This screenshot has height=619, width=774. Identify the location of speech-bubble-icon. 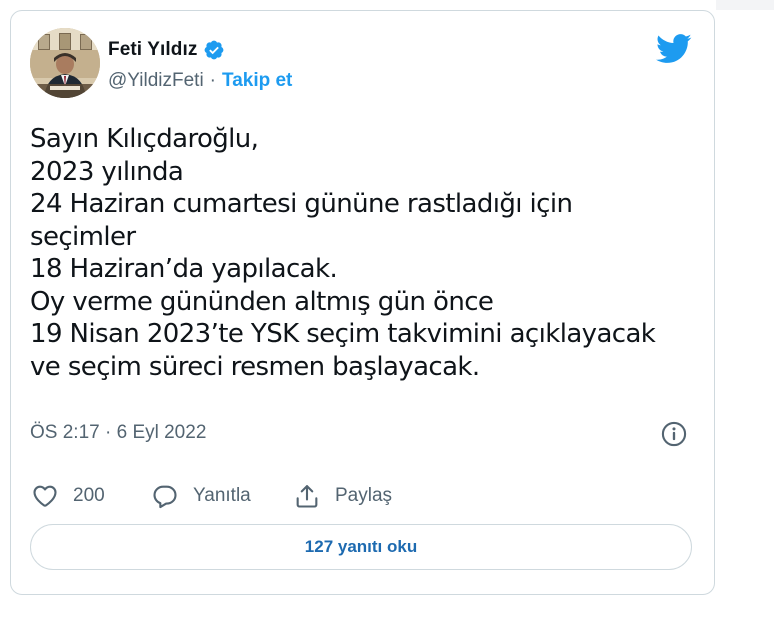
(165, 497).